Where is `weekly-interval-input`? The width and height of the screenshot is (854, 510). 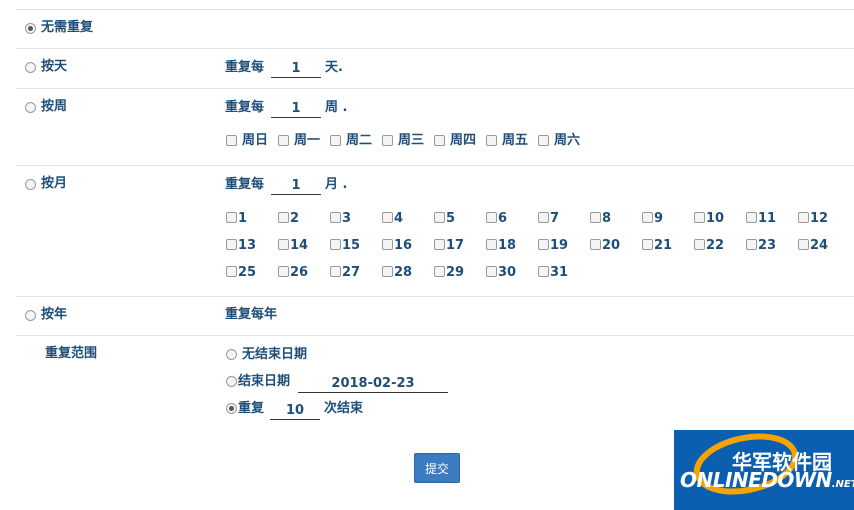 weekly-interval-input is located at coordinates (296, 108).